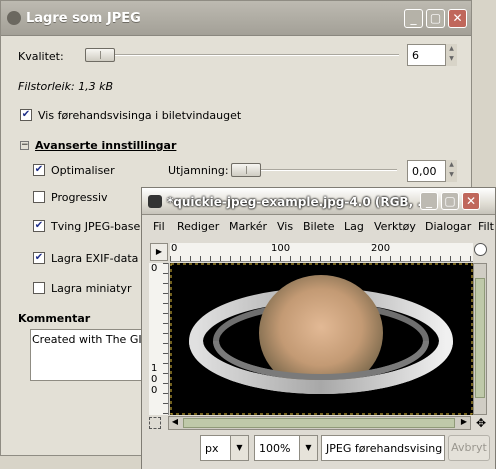  Describe the element at coordinates (66, 86) in the screenshot. I see `filesize-text: Filstorleik: 1,3 kB` at that location.